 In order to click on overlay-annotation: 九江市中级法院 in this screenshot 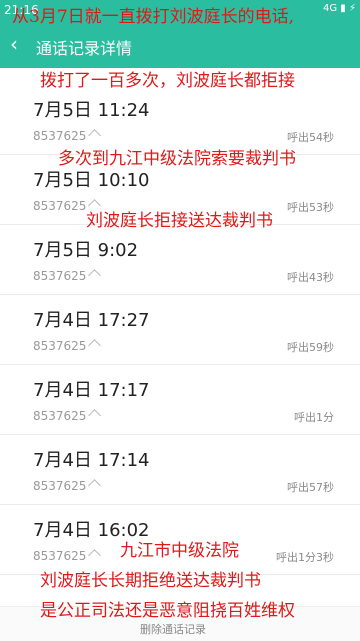, I will do `click(179, 551)`.